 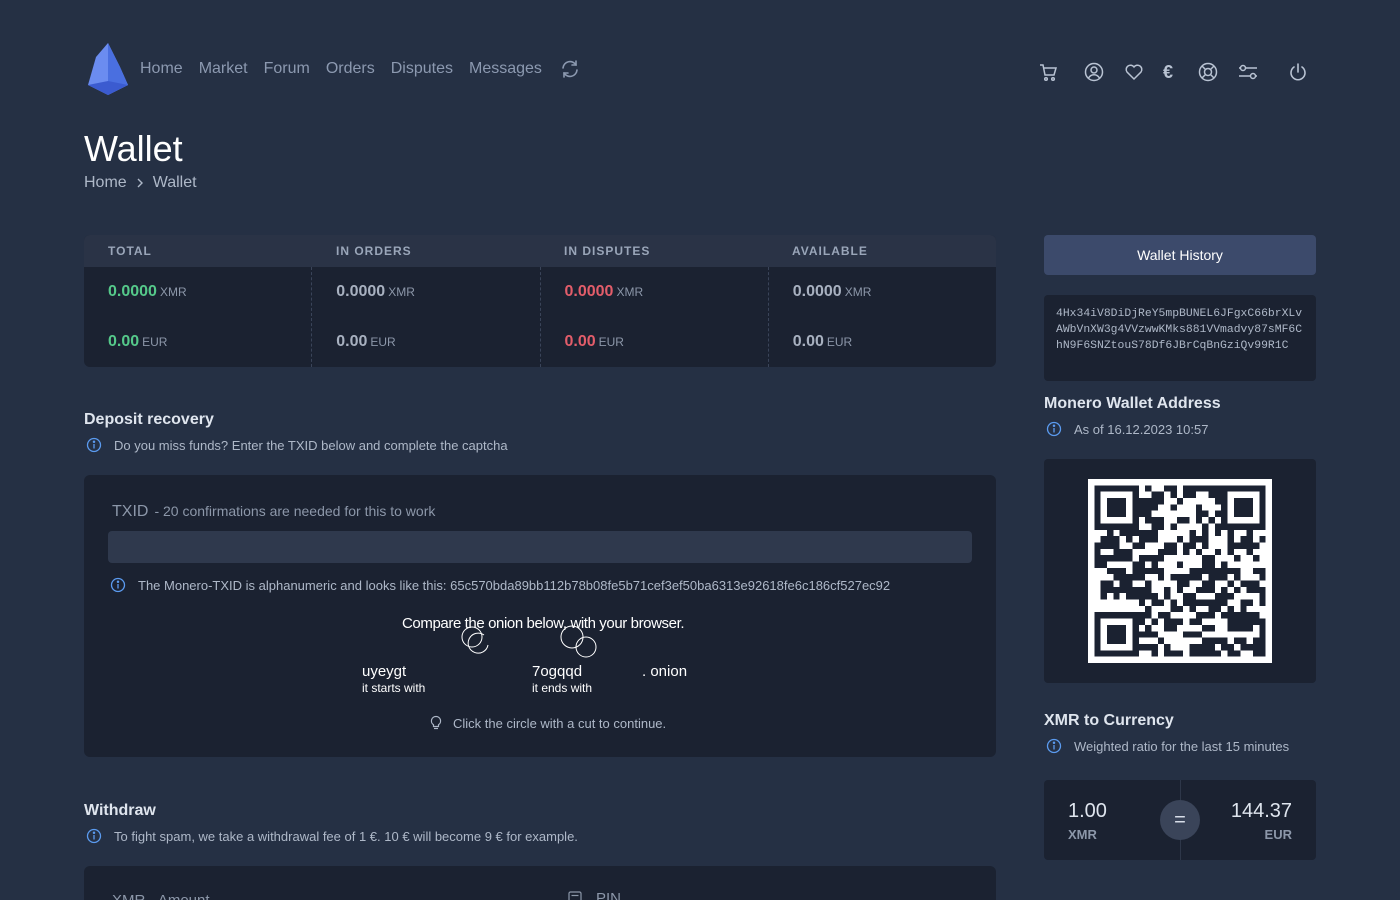 I want to click on header-total: TOTAL, so click(x=130, y=251).